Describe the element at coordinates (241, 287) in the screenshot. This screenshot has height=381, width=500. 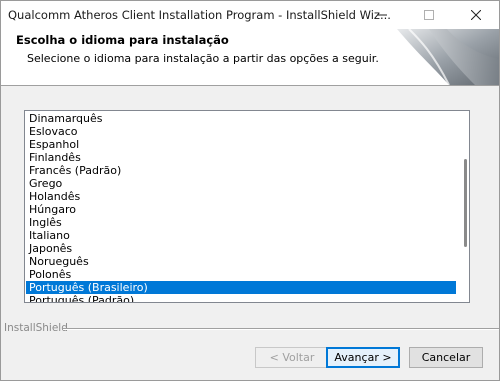
I see `list-item: Português (Brasileiro)` at that location.